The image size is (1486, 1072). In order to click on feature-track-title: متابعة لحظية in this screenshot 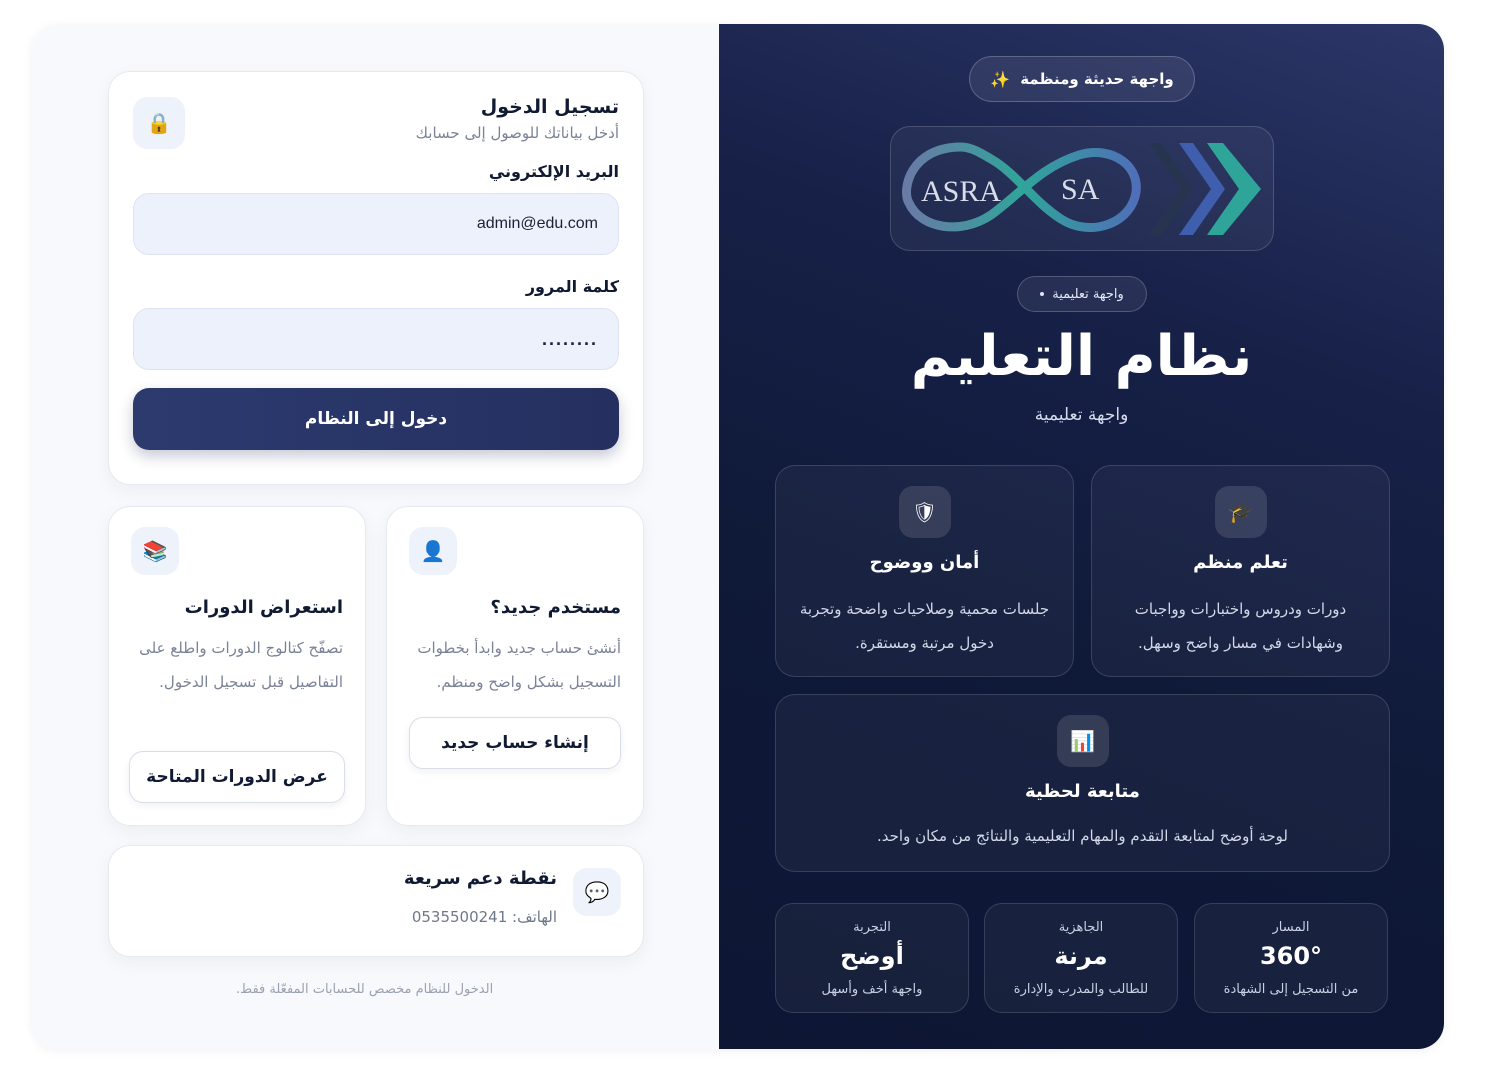, I will do `click(1082, 791)`.